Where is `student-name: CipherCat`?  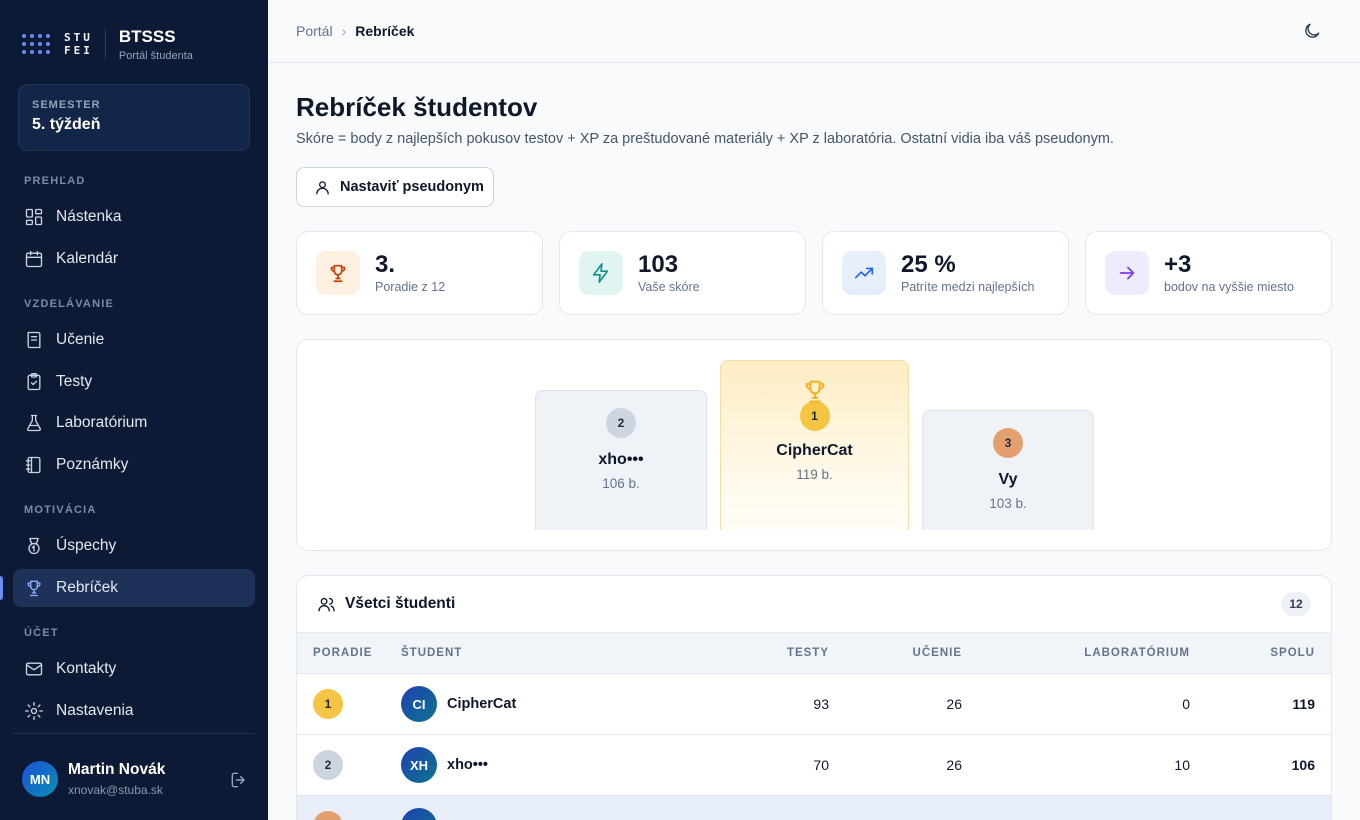
student-name: CipherCat is located at coordinates (482, 704).